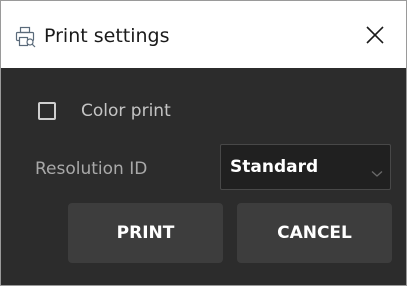 This screenshot has height=286, width=407. What do you see at coordinates (26, 37) in the screenshot?
I see `print-settings-icon` at bounding box center [26, 37].